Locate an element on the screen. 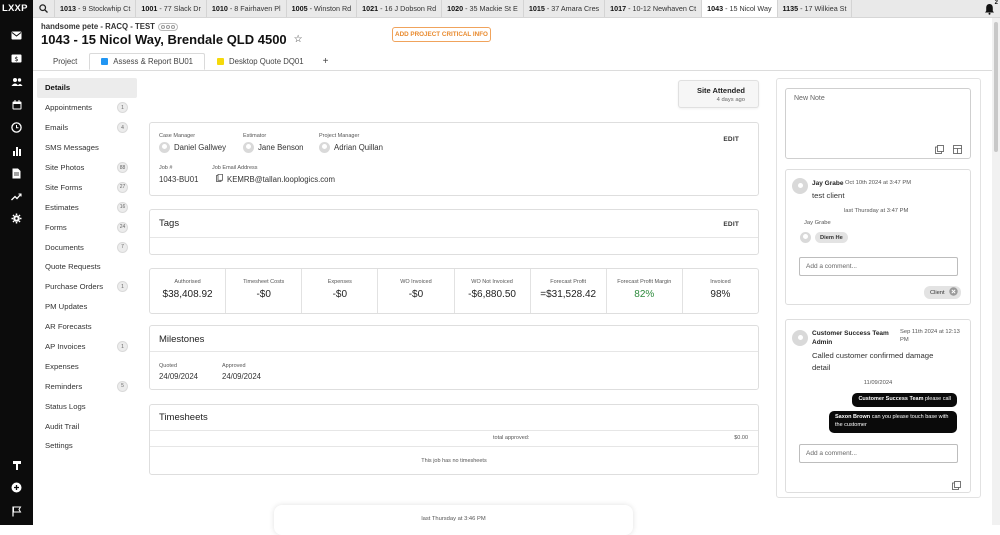  client-name: handsome pete - RACQ - TEST is located at coordinates (98, 26).